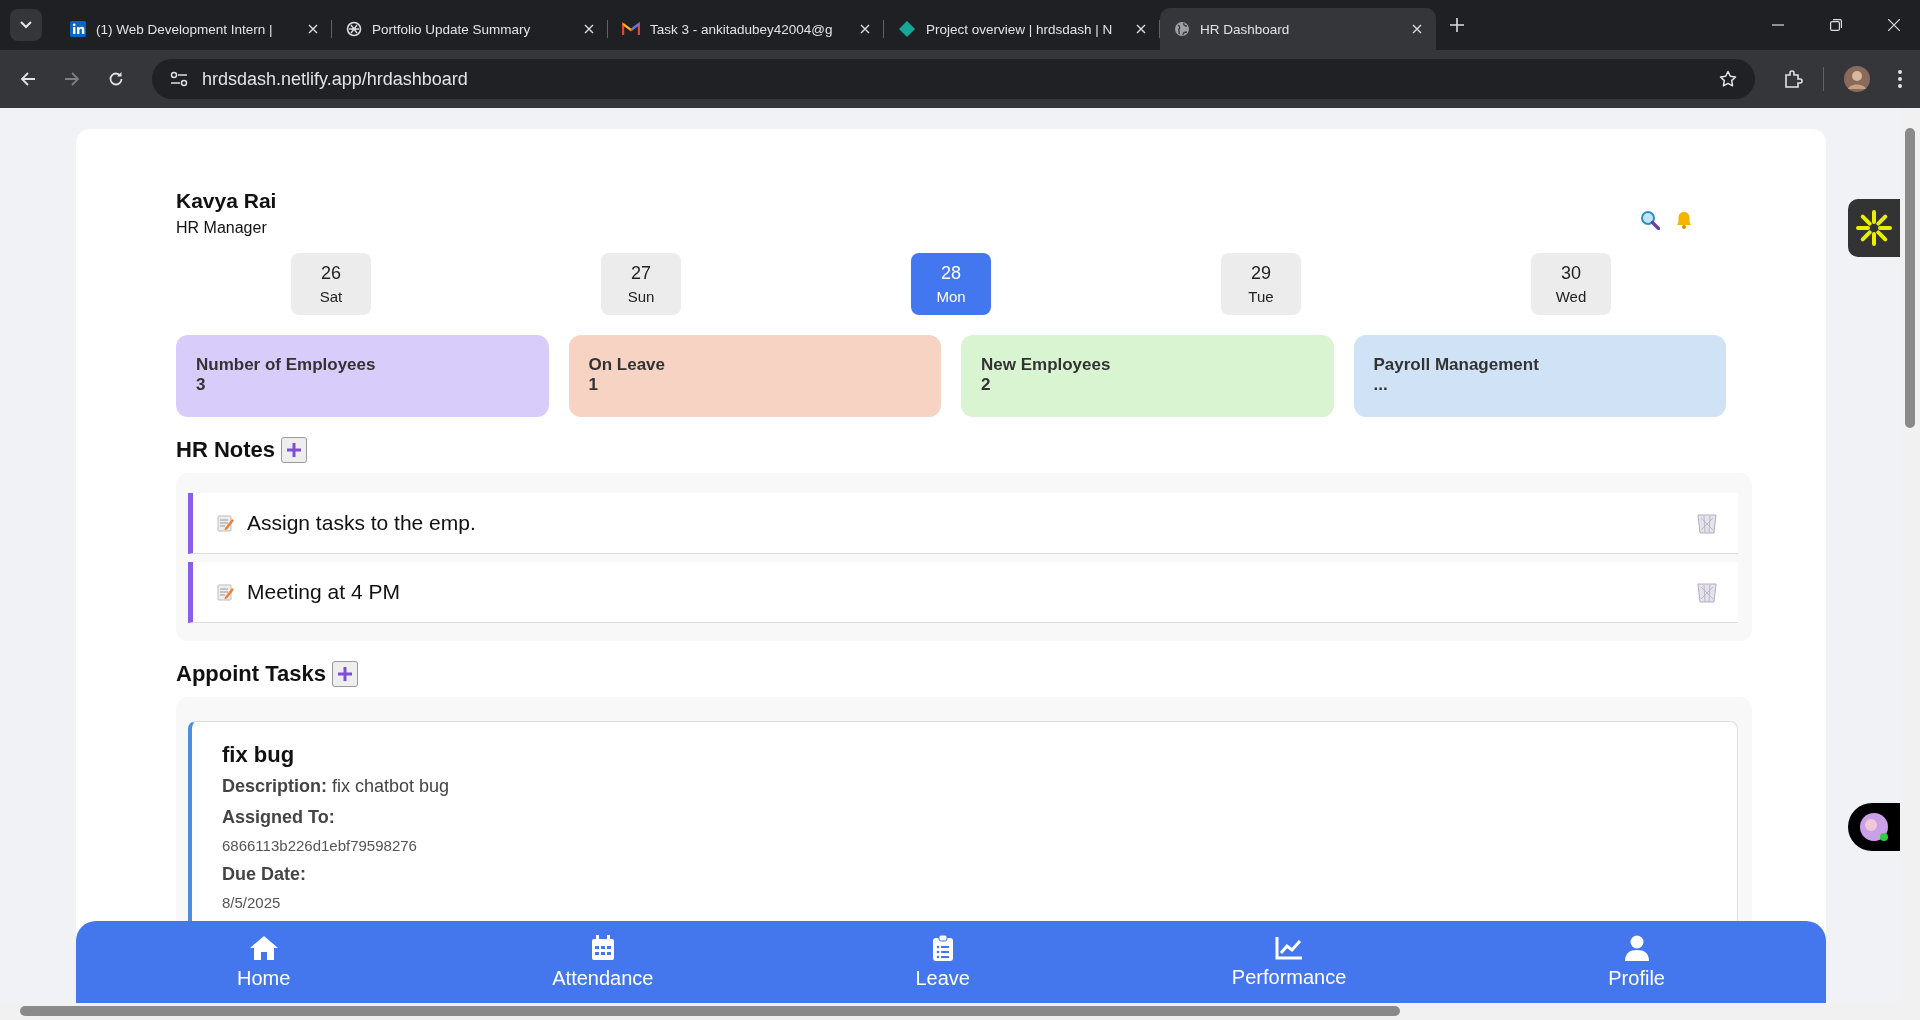 The height and width of the screenshot is (1020, 1920). I want to click on chevron-down-icon, so click(26, 25).